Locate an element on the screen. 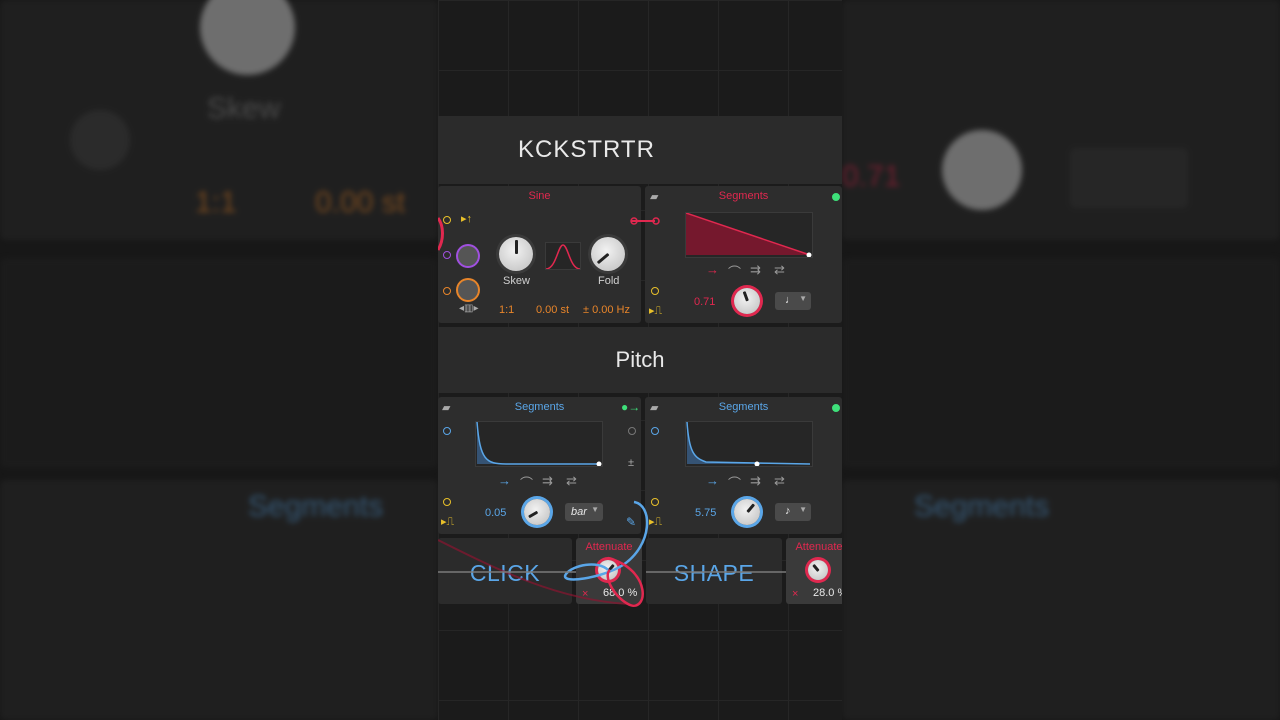  background-segments-label: Segments is located at coordinates (316, 506).